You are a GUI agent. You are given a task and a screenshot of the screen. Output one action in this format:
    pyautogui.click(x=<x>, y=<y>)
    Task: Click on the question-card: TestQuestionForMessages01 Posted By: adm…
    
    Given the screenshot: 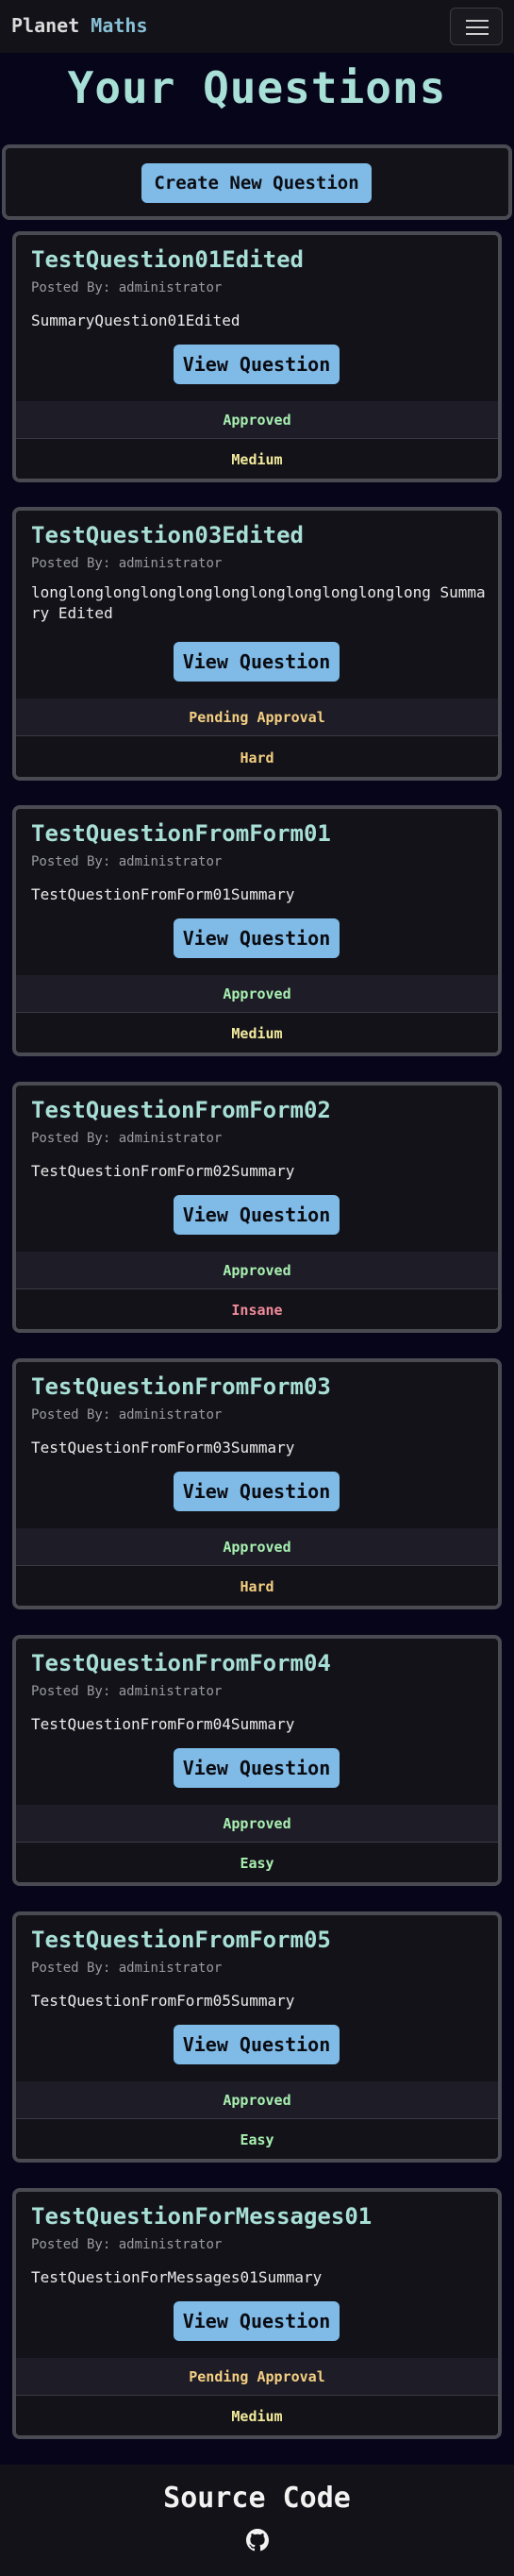 What is the action you would take?
    pyautogui.click(x=257, y=2313)
    